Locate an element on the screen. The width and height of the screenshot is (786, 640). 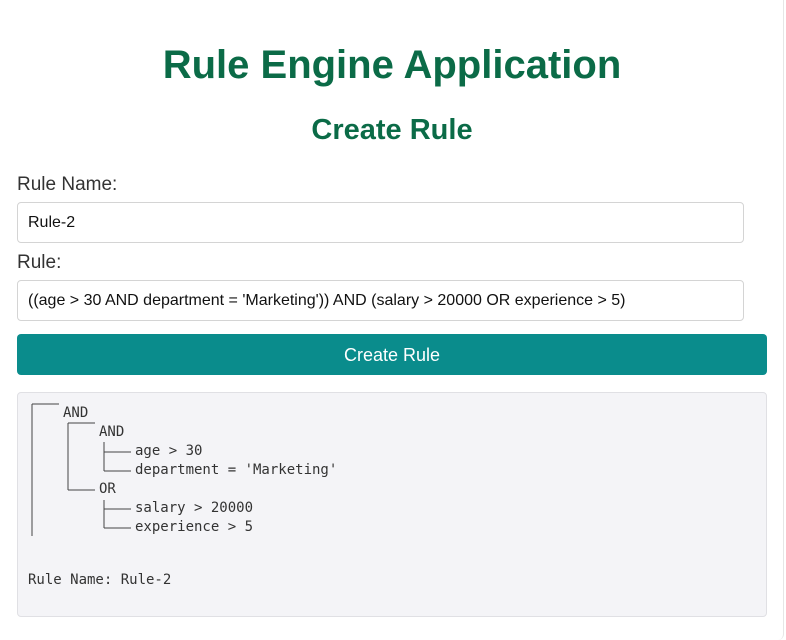
tree-node-or: OR is located at coordinates (107, 489).